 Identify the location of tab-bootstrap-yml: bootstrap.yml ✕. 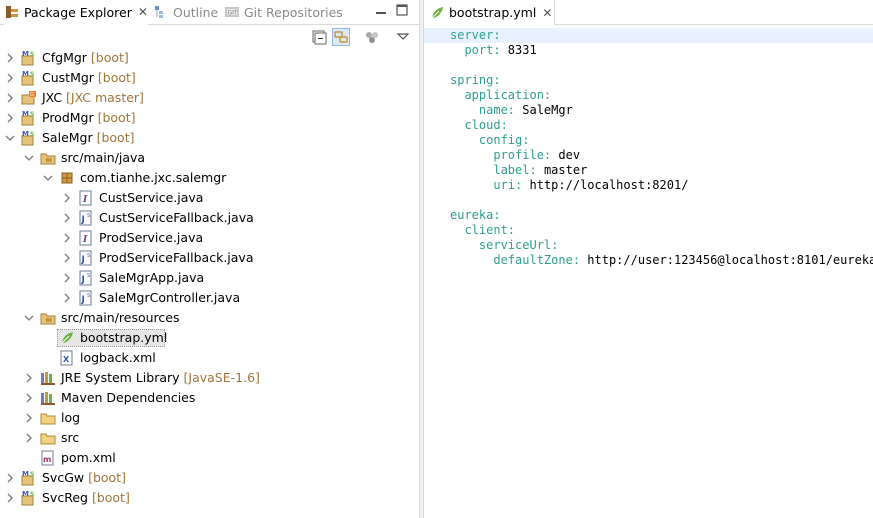
(489, 12).